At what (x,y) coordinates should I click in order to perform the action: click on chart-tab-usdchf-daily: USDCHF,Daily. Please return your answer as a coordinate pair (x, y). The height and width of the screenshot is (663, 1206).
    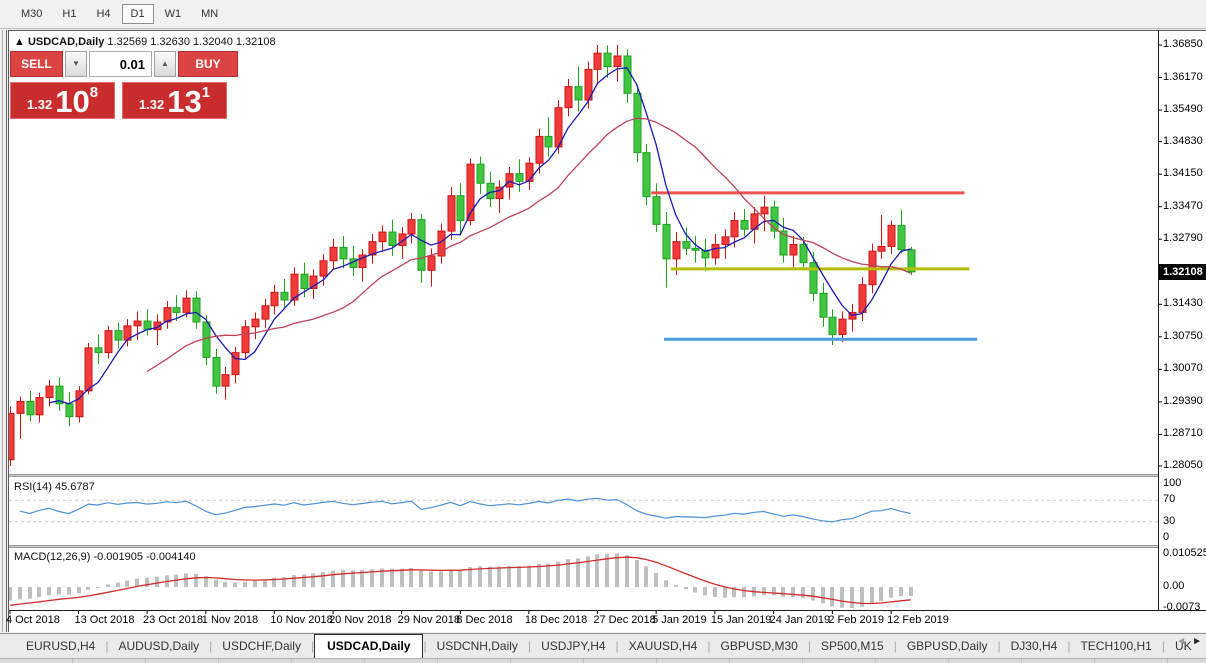
    Looking at the image, I should click on (261, 646).